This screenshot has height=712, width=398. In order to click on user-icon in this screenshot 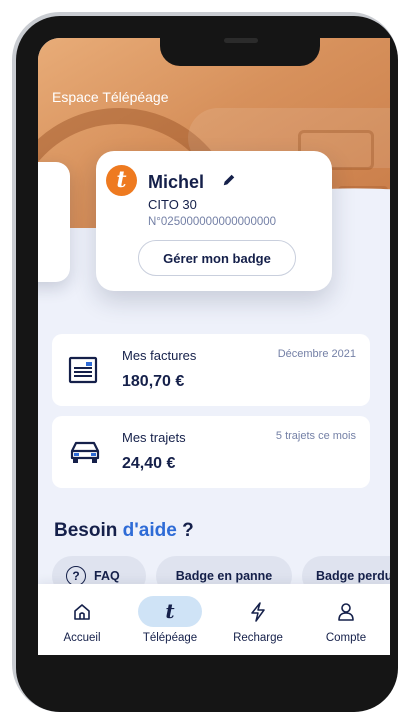, I will do `click(346, 612)`.